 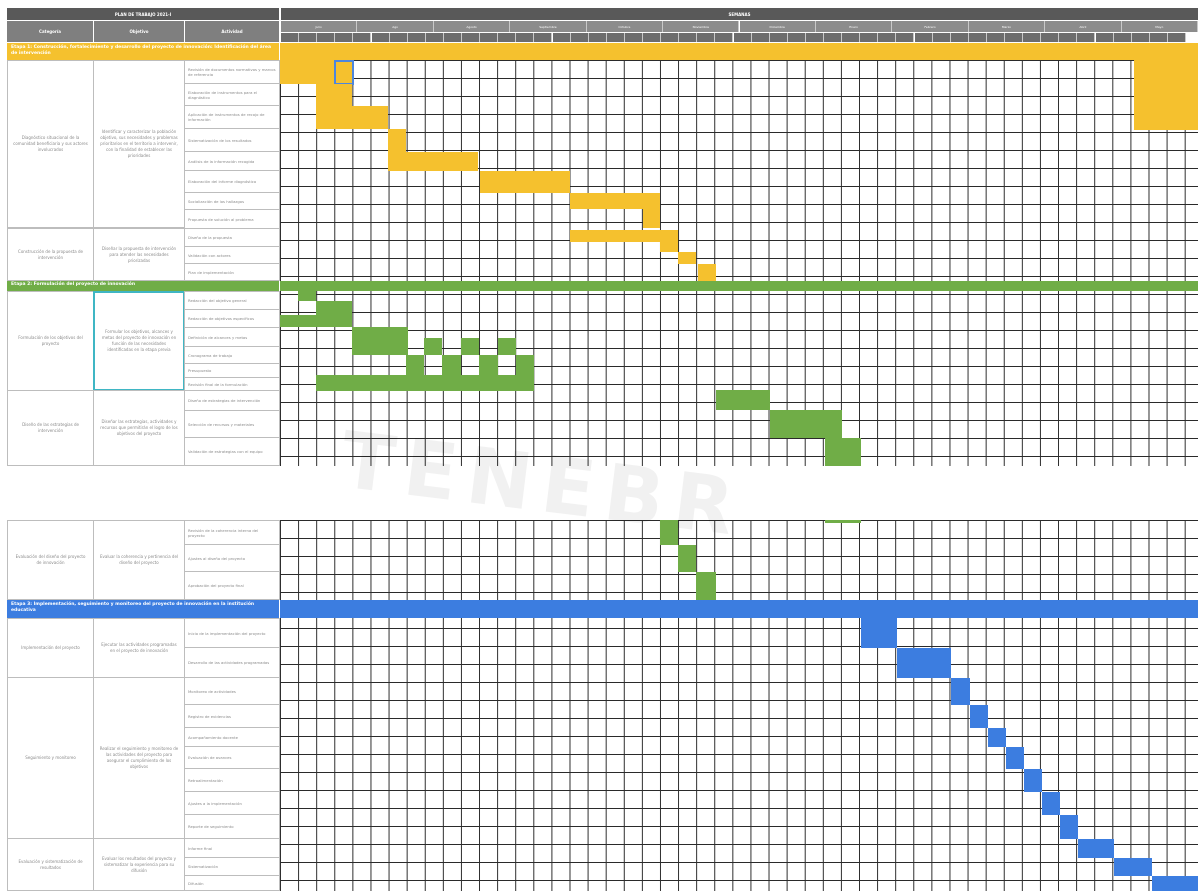 What do you see at coordinates (232, 633) in the screenshot?
I see `activity: Inicio de la implementación del proyecto` at bounding box center [232, 633].